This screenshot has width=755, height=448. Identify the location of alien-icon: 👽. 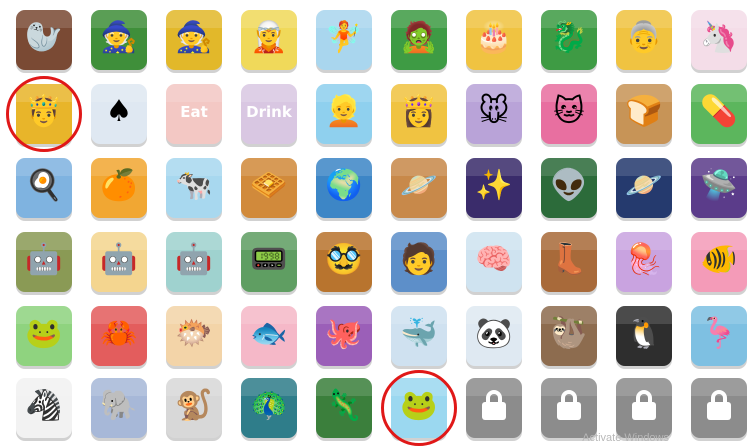
(569, 185).